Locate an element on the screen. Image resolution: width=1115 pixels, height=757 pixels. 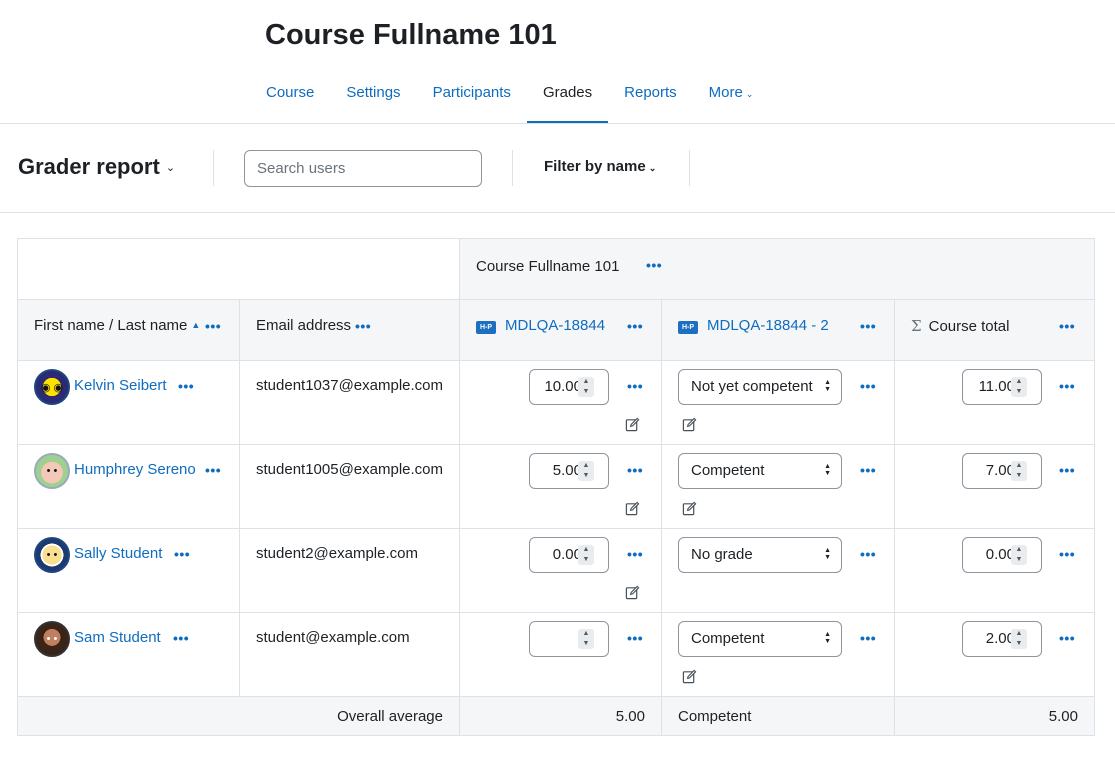
nav-participants: Participants is located at coordinates (472, 98).